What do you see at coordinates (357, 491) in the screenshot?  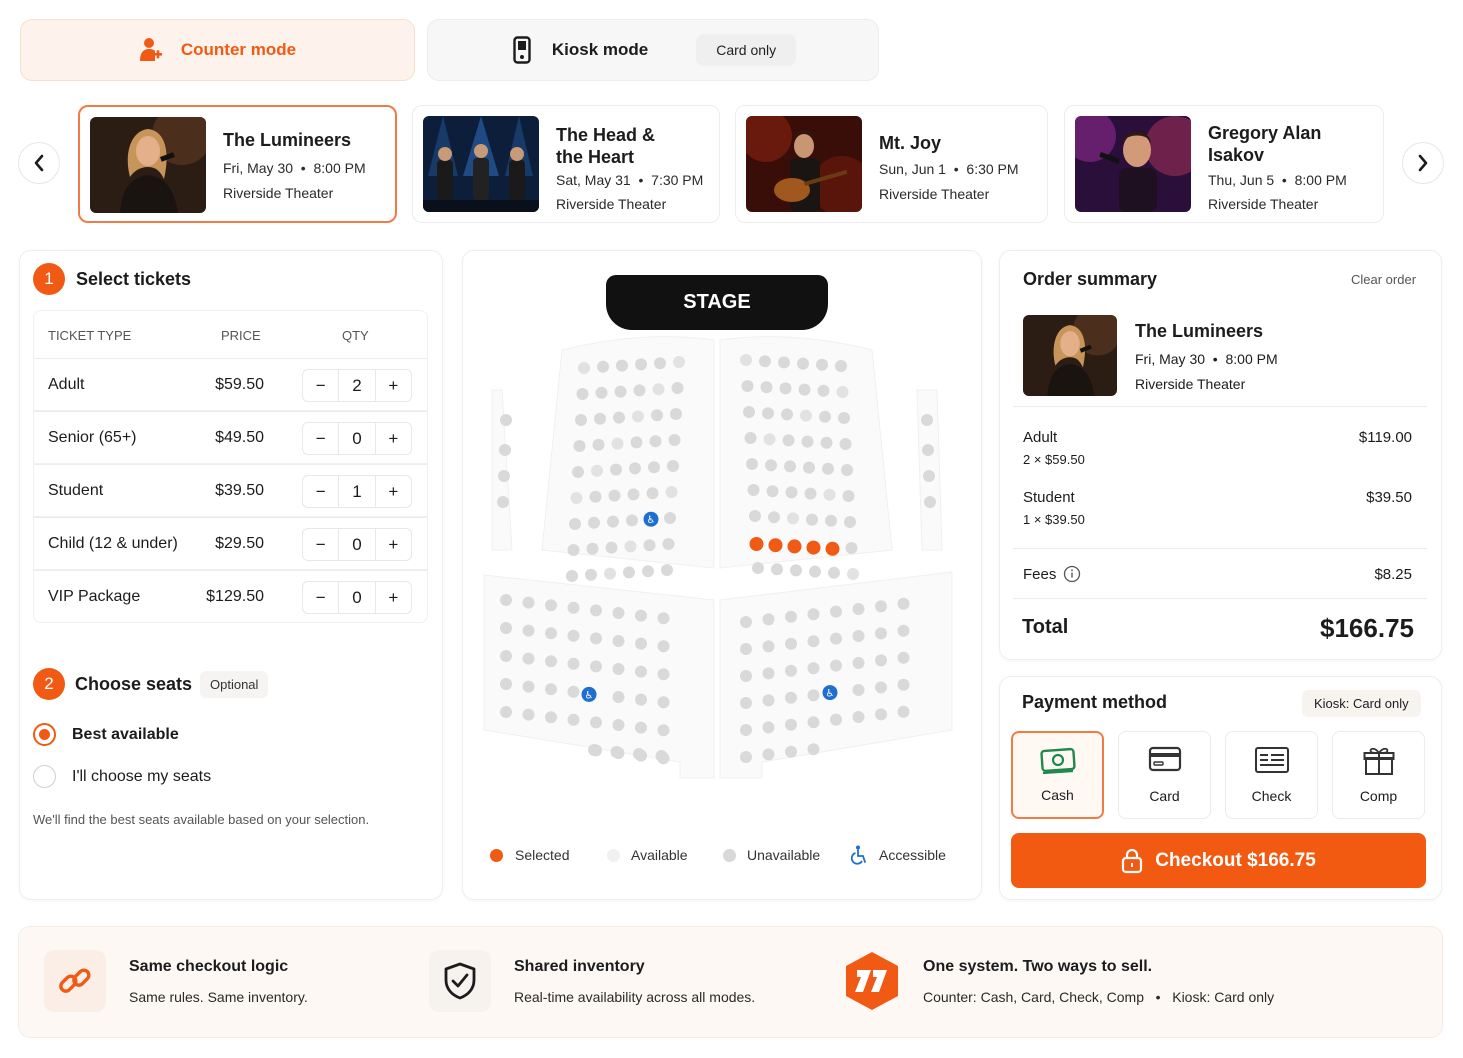 I see `quantity-value: 1` at bounding box center [357, 491].